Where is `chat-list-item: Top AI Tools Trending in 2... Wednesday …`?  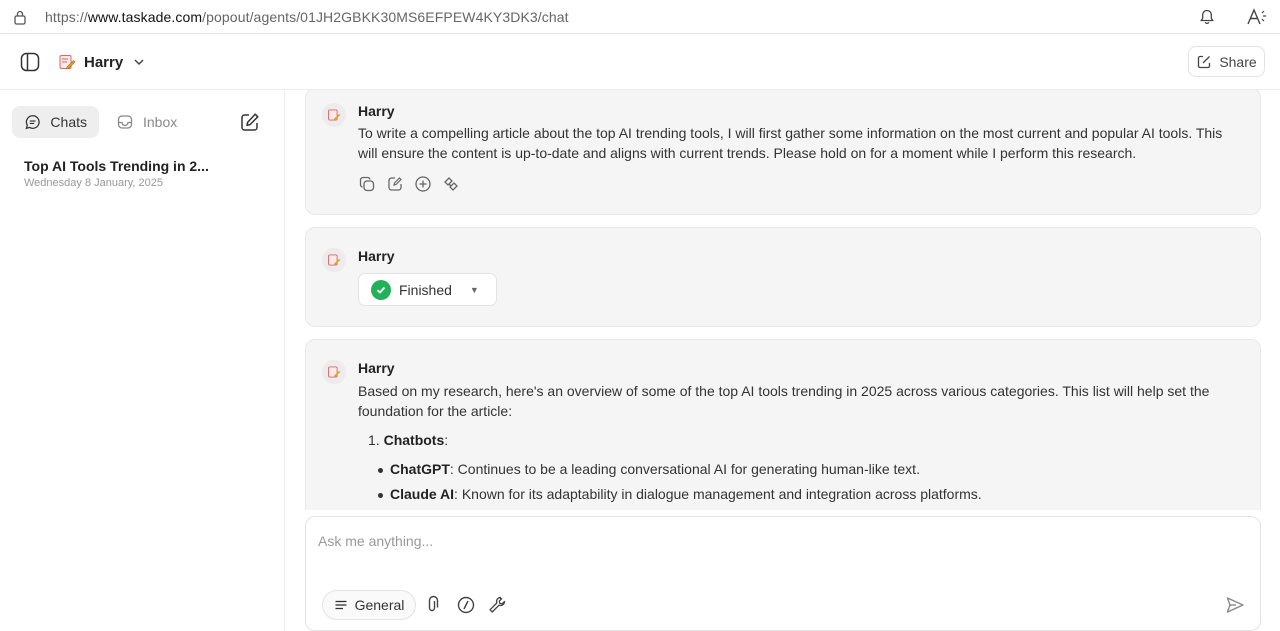 chat-list-item: Top AI Tools Trending in 2... Wednesday … is located at coordinates (144, 173).